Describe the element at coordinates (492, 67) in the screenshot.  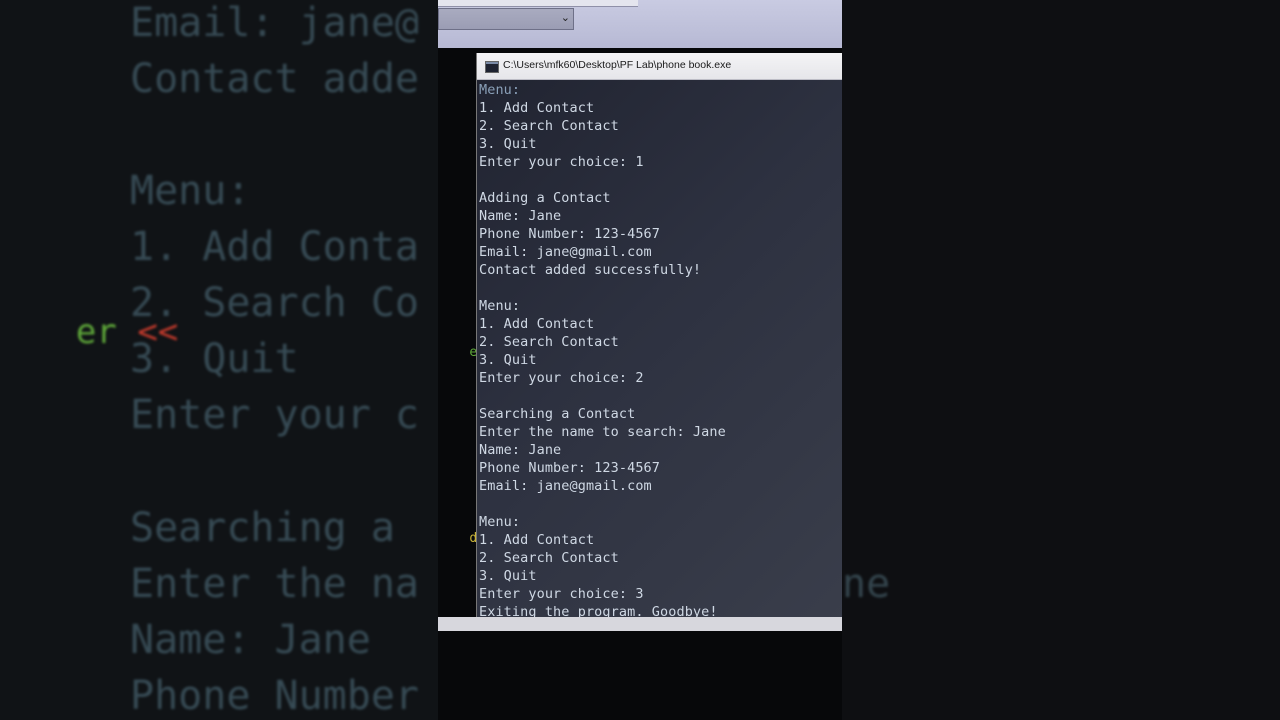
I see `console-app-icon` at that location.